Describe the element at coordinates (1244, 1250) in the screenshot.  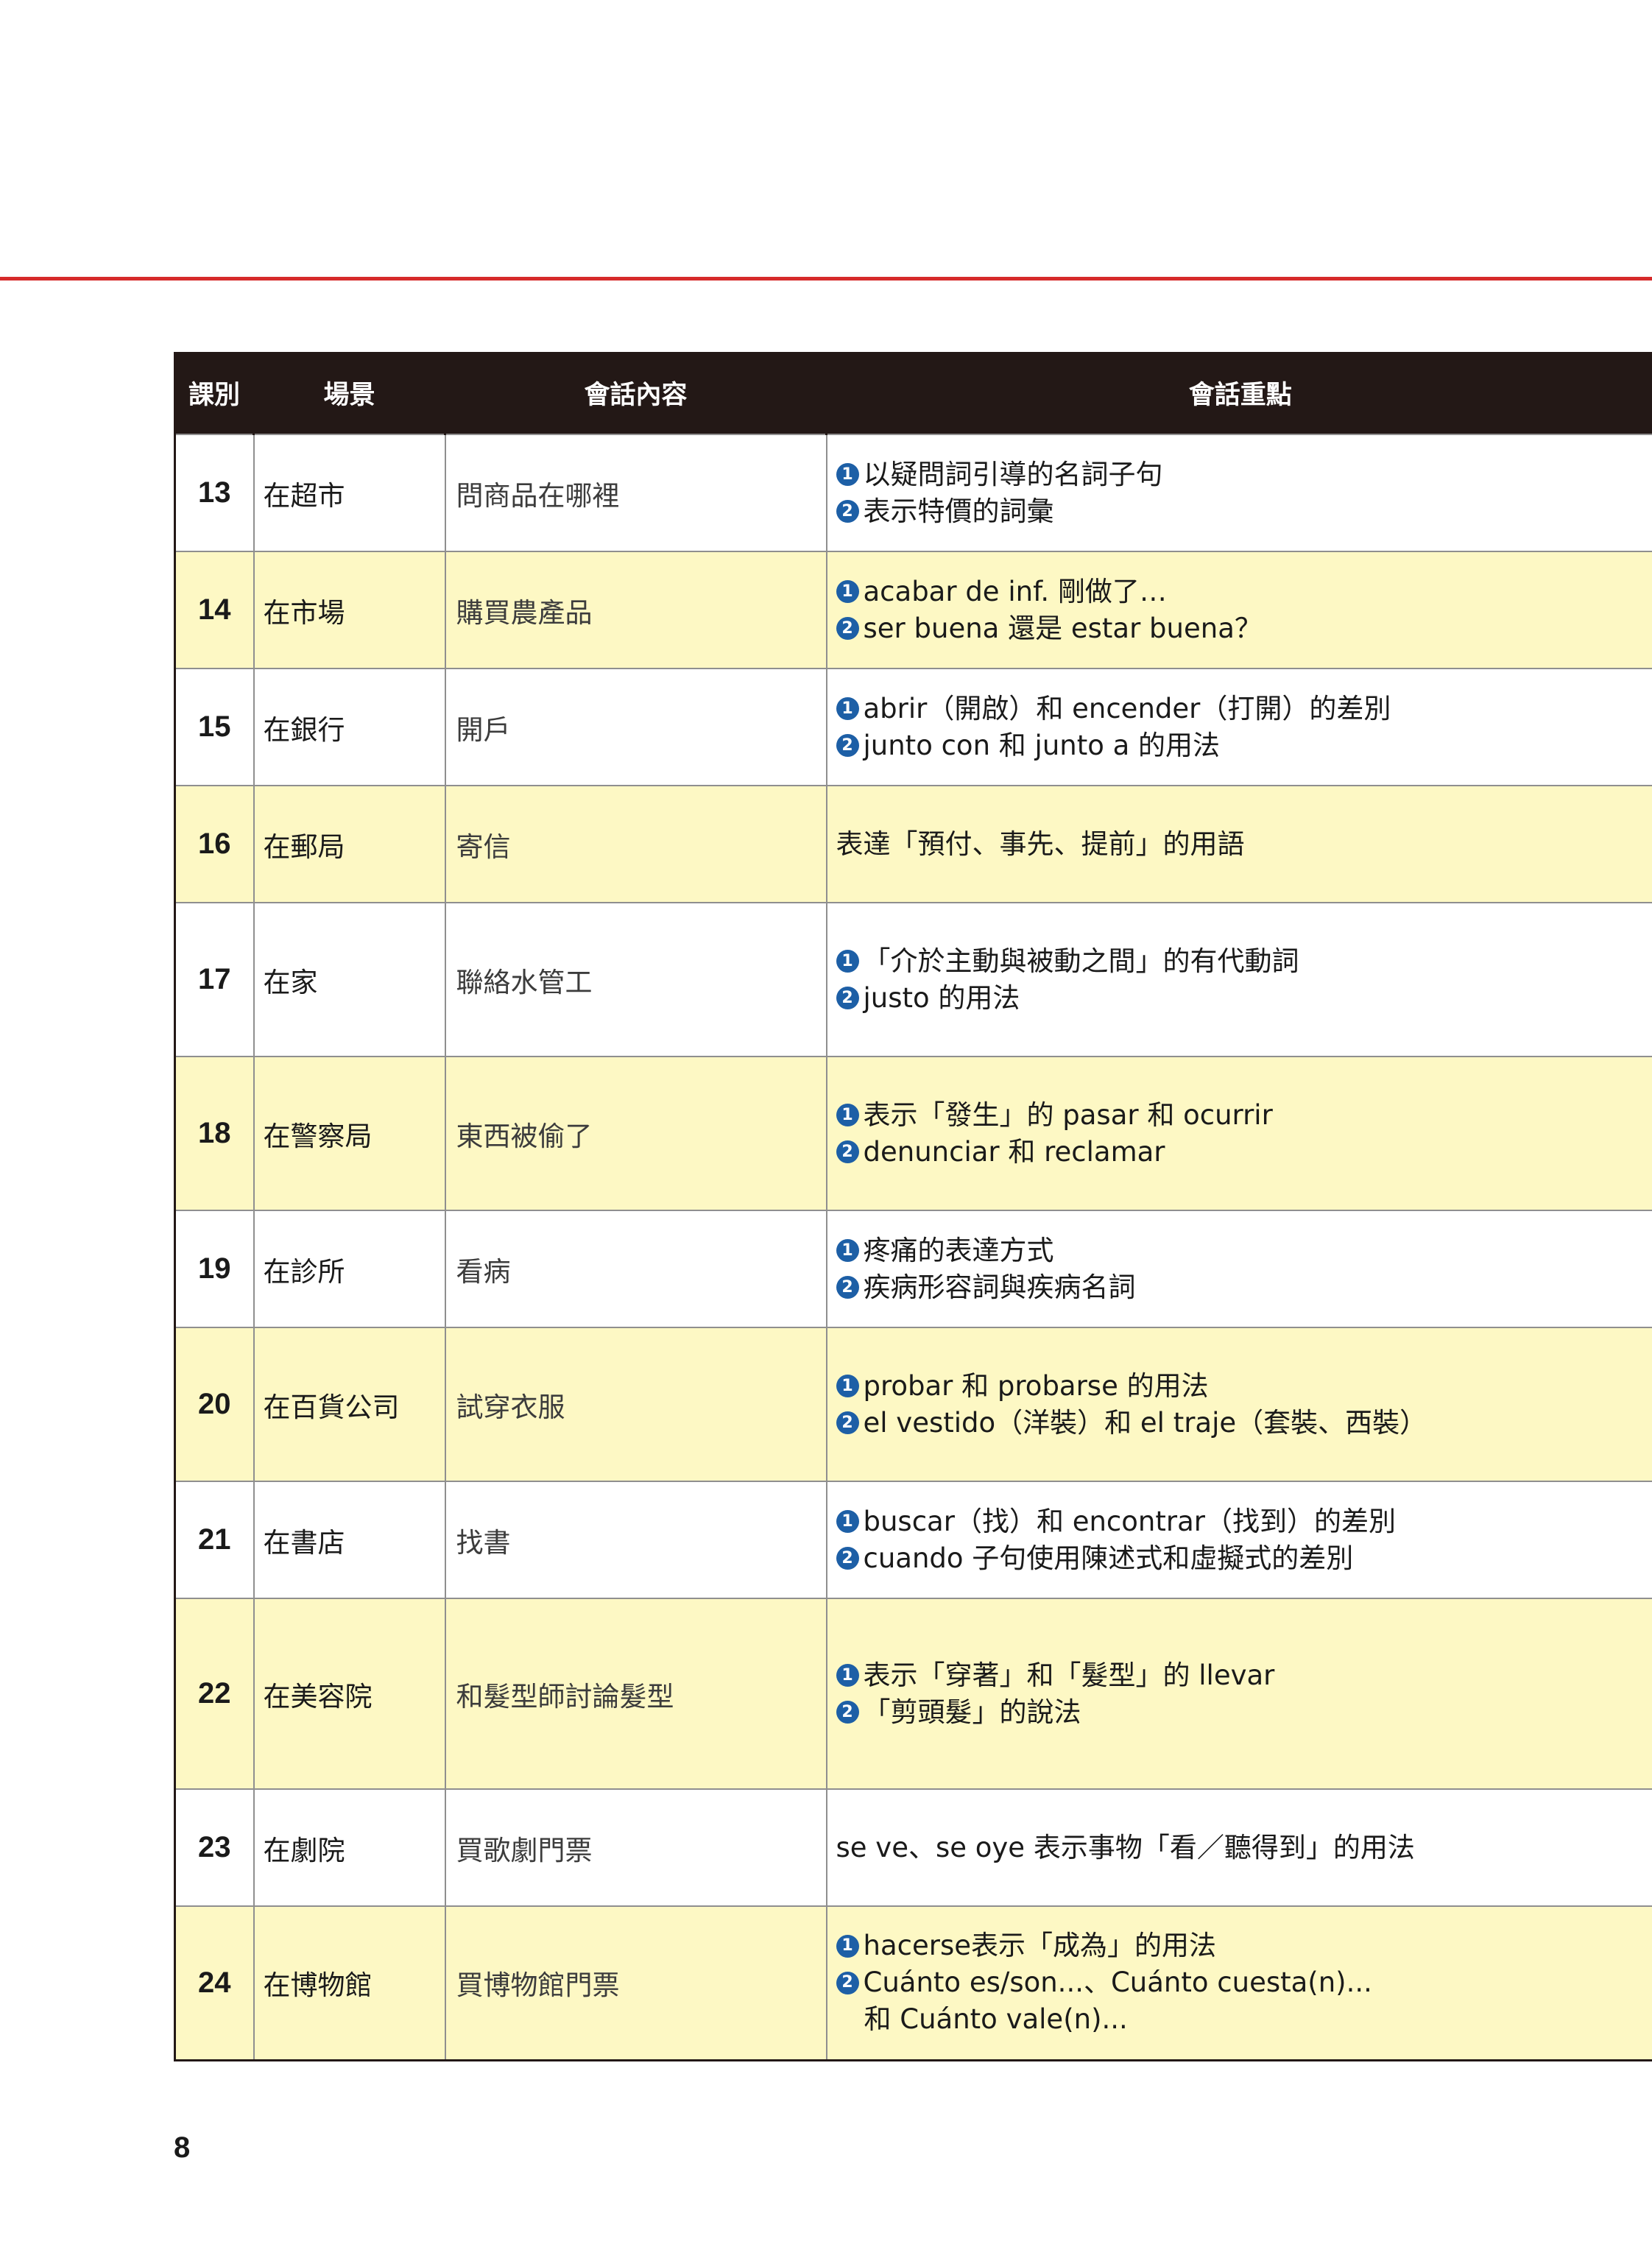
I see `point-line: 1 疼痛的表達方式` at that location.